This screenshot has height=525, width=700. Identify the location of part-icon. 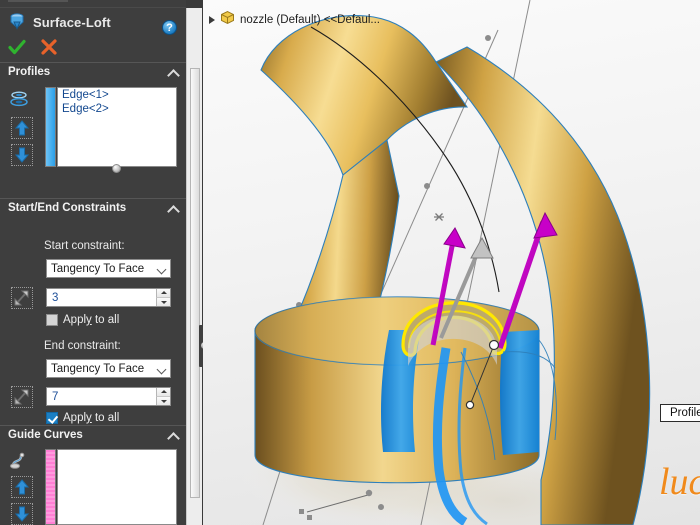
(227, 20).